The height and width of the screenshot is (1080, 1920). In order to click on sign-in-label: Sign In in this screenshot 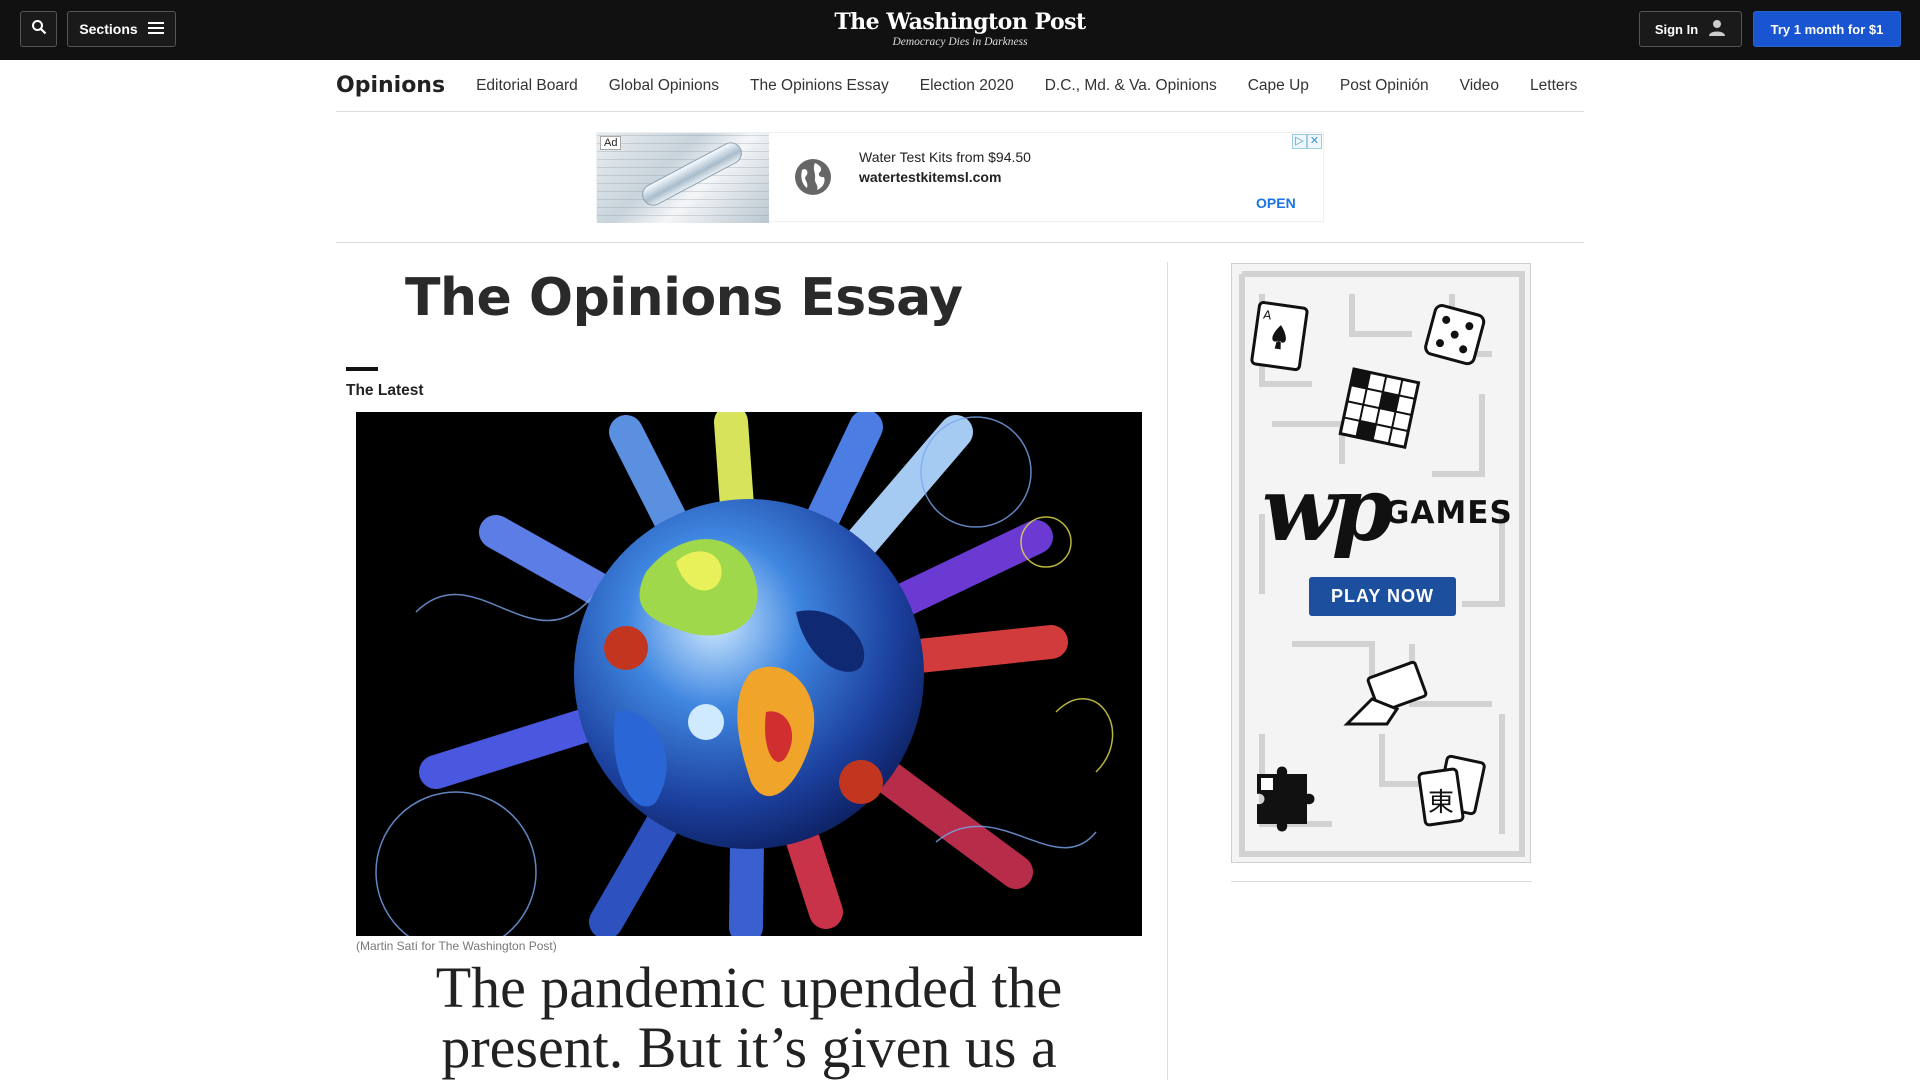, I will do `click(1676, 29)`.